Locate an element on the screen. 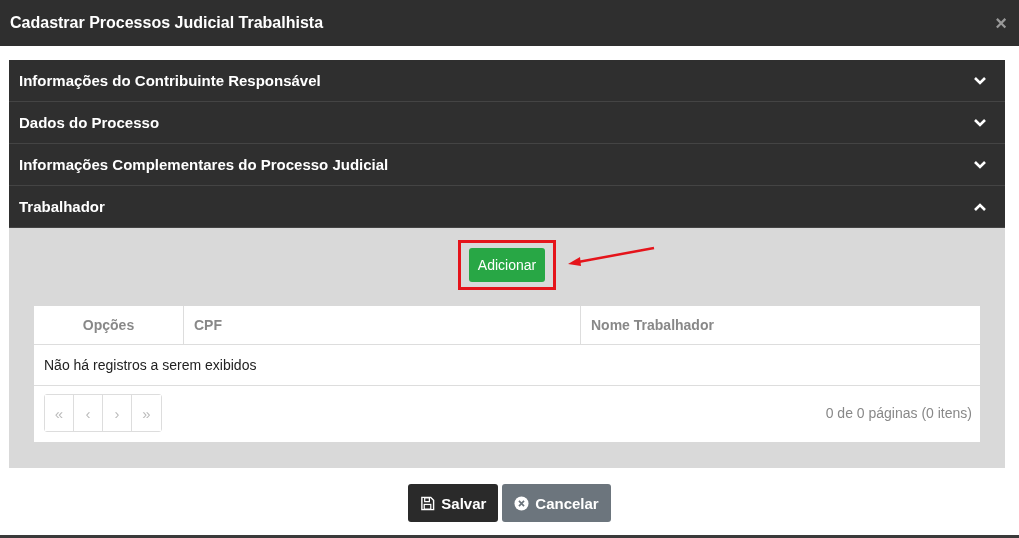 Image resolution: width=1019 pixels, height=538 pixels. close-circle-icon is located at coordinates (522, 503).